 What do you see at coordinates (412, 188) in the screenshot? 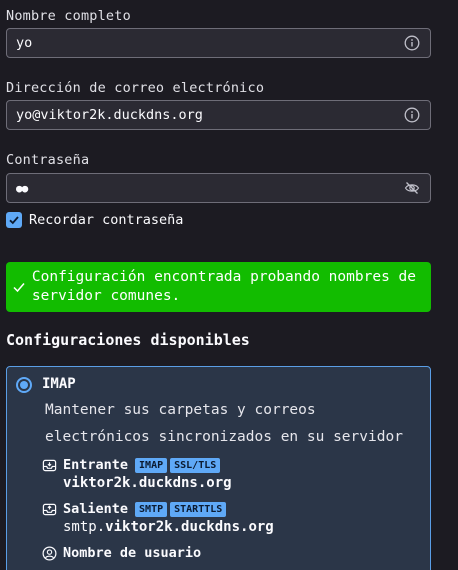
I see `eye-slash-icon` at bounding box center [412, 188].